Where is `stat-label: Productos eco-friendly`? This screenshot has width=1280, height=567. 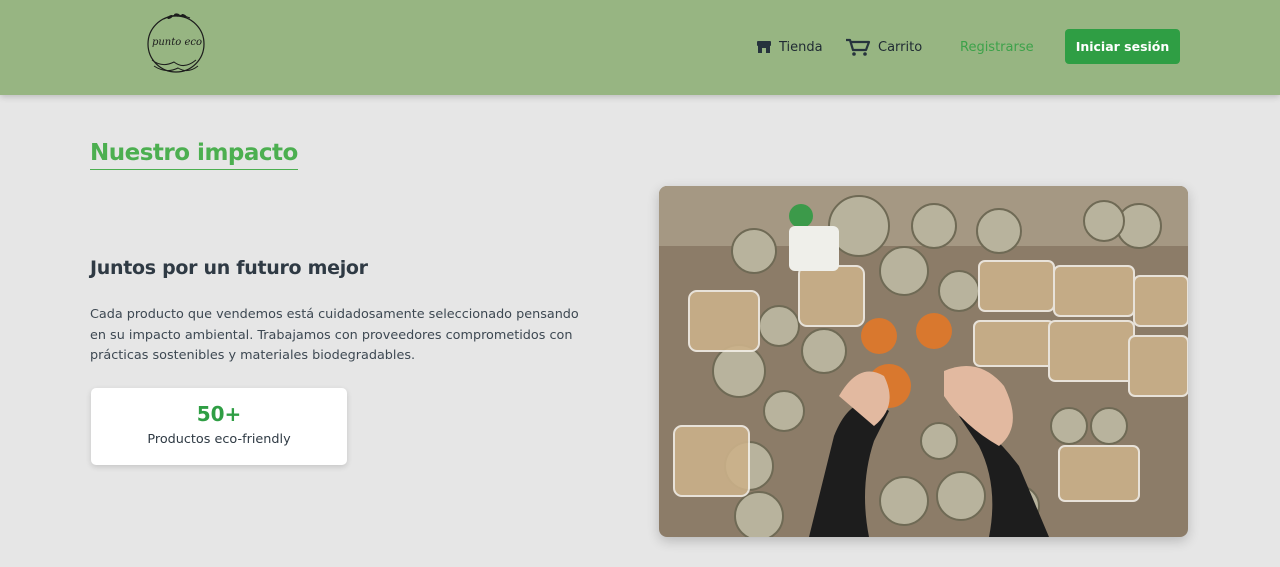 stat-label: Productos eco-friendly is located at coordinates (219, 439).